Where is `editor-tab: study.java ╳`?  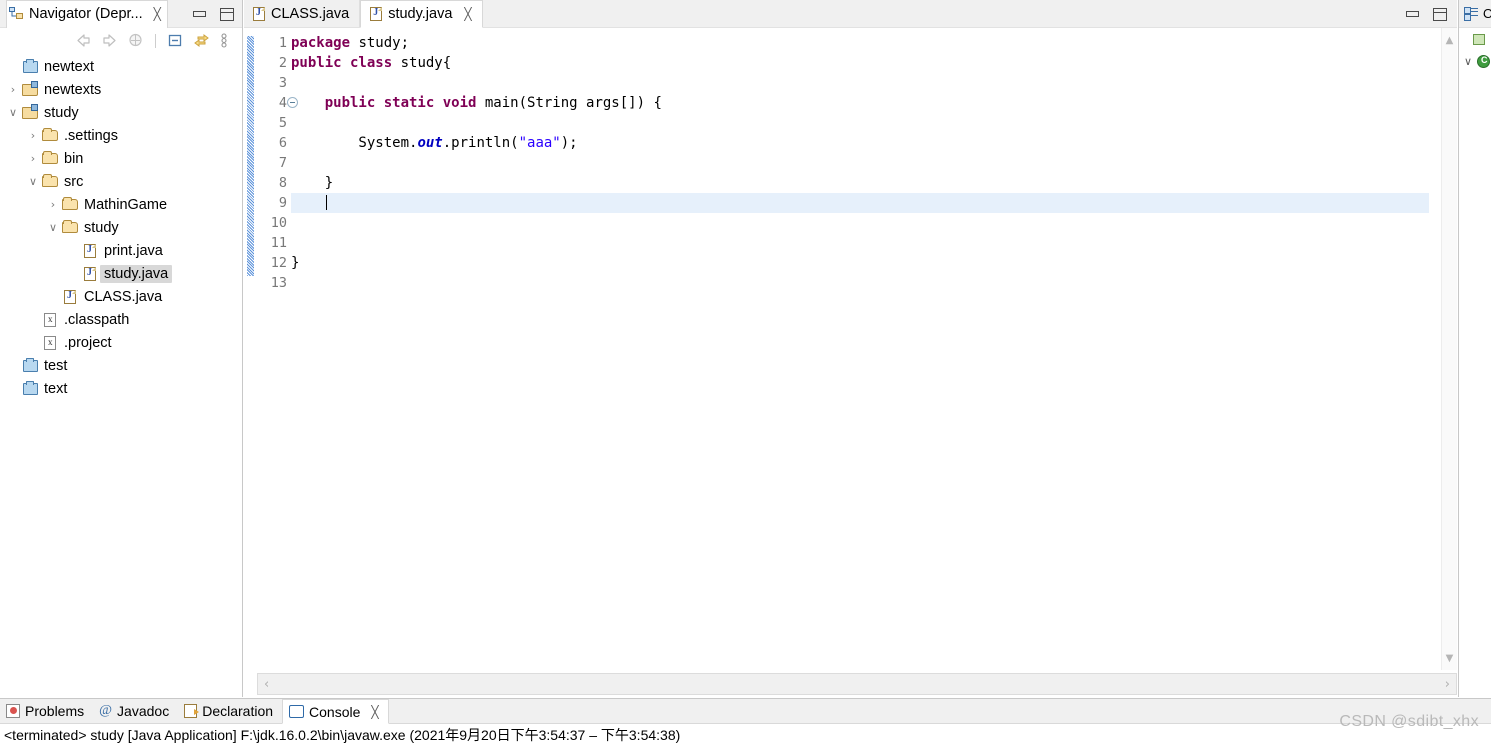
editor-tab: study.java ╳ is located at coordinates (421, 14).